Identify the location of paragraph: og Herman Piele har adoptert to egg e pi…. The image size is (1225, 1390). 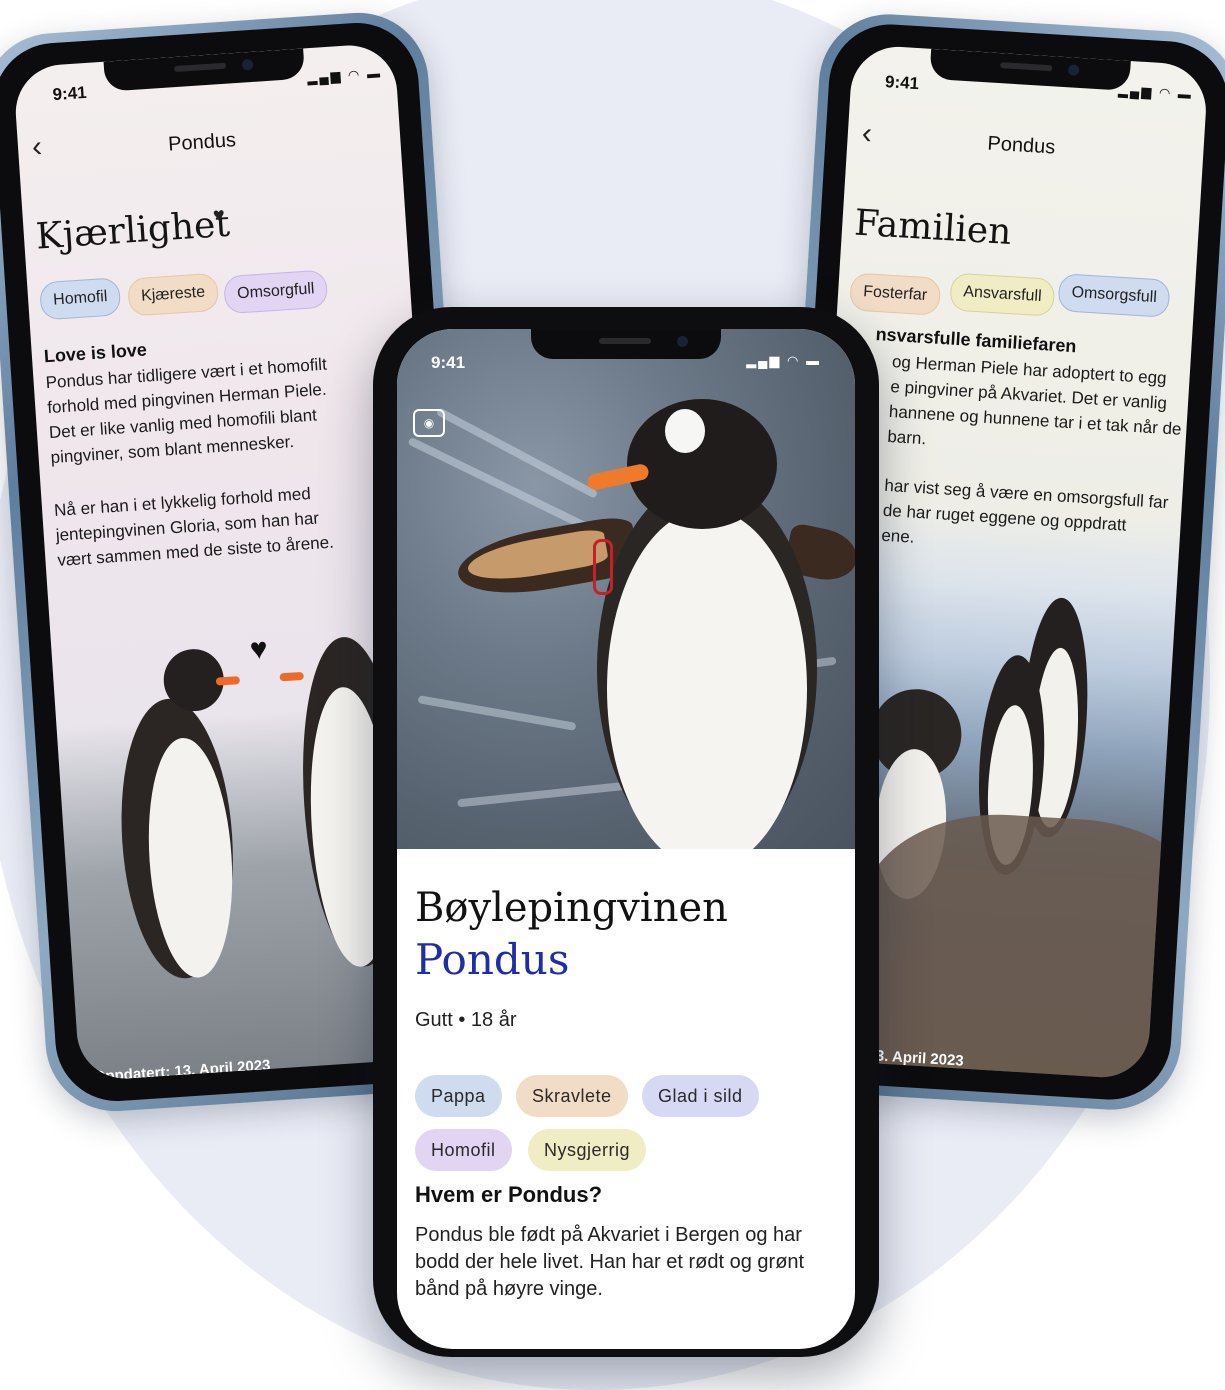
(1034, 400).